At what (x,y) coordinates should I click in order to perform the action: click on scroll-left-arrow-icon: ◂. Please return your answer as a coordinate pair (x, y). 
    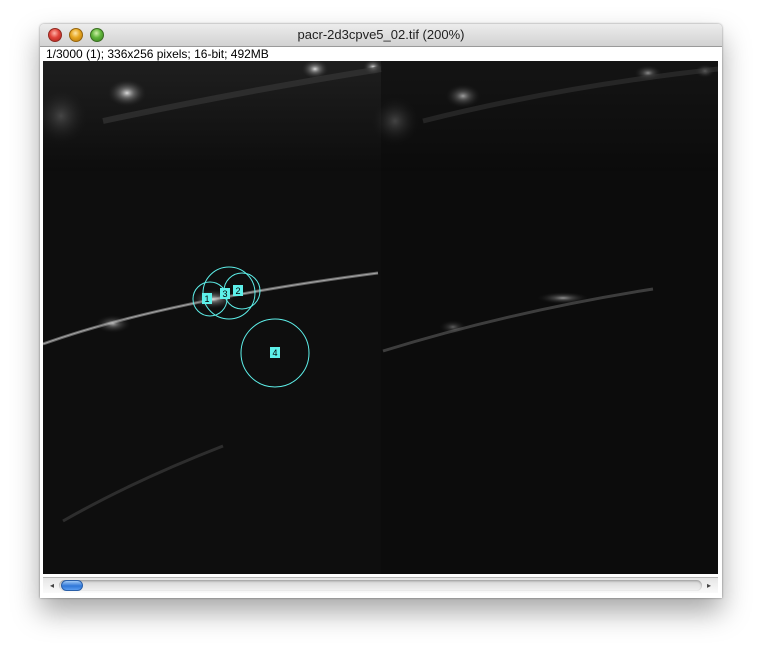
    Looking at the image, I should click on (52, 586).